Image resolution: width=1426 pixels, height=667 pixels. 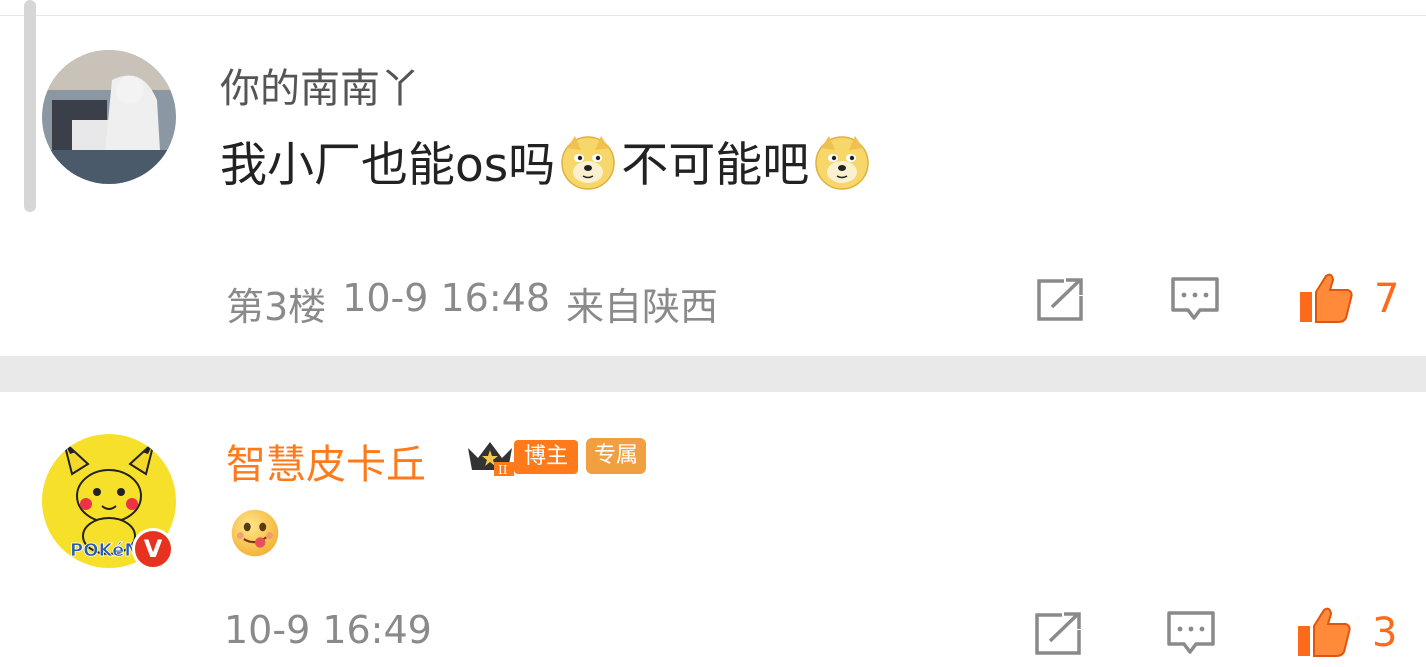 What do you see at coordinates (446, 298) in the screenshot?
I see `timestamp: 10-9 16:48` at bounding box center [446, 298].